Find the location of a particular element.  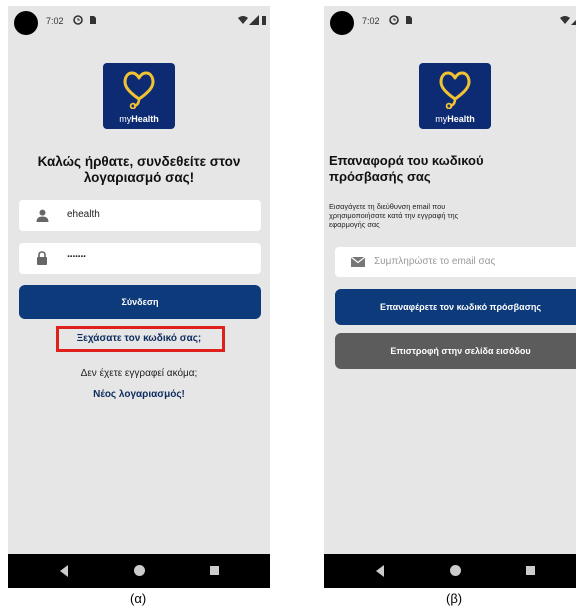

username-value: ehealth is located at coordinates (83, 214).